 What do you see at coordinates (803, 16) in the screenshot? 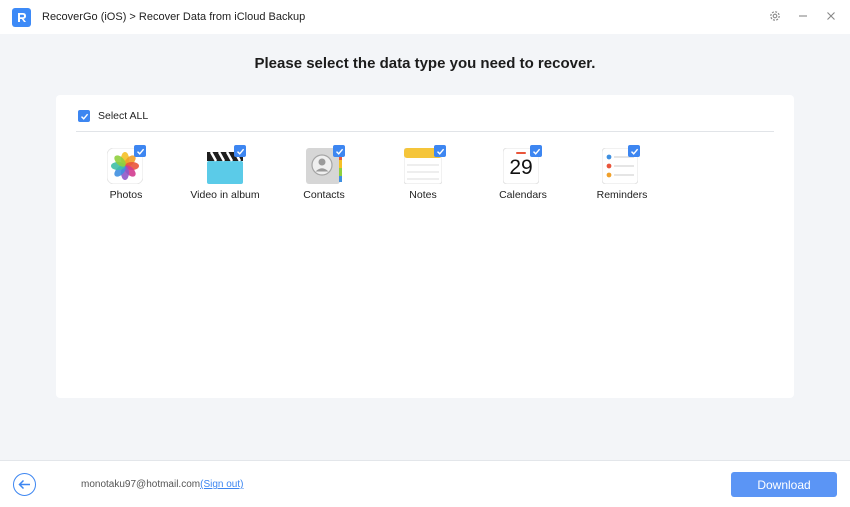
I see `minimize-icon` at bounding box center [803, 16].